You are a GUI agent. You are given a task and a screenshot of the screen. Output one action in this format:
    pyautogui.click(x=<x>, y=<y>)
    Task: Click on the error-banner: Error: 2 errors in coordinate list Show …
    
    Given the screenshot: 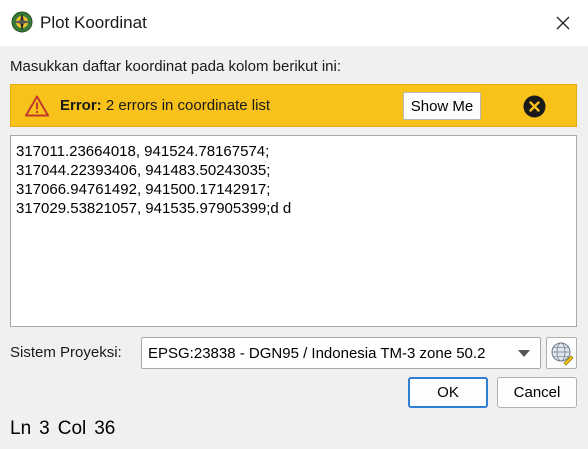 What is the action you would take?
    pyautogui.click(x=293, y=105)
    